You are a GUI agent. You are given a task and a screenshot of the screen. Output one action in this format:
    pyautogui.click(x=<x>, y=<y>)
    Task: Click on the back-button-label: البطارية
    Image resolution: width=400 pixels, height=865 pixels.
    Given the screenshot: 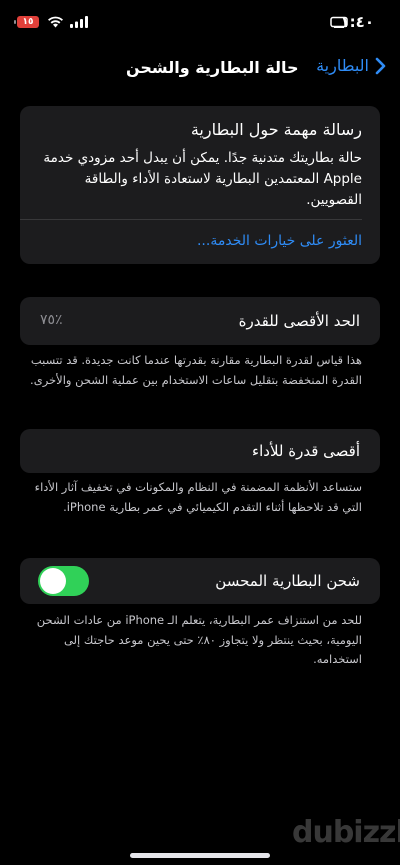 What is the action you would take?
    pyautogui.click(x=342, y=65)
    